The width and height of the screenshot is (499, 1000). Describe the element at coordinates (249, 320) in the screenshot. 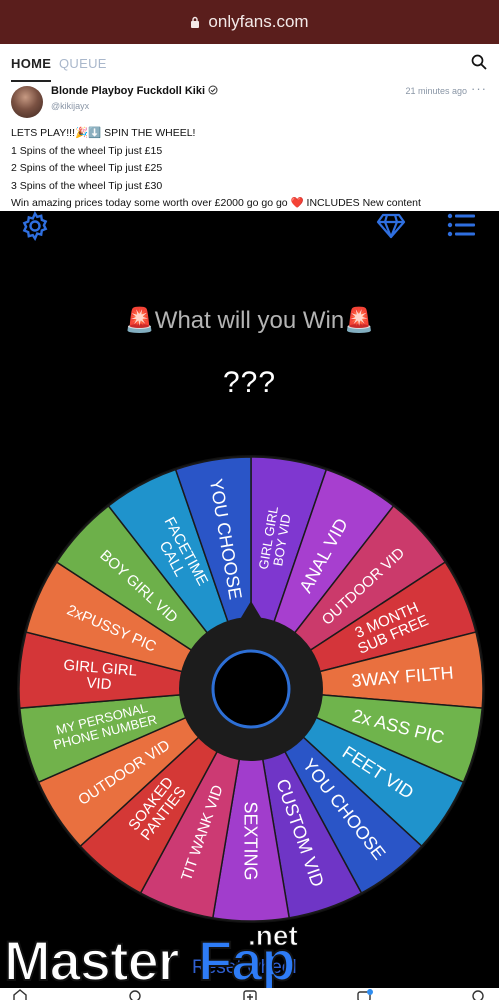

I see `wheel-headline: 🚨What will you Win🚨` at that location.